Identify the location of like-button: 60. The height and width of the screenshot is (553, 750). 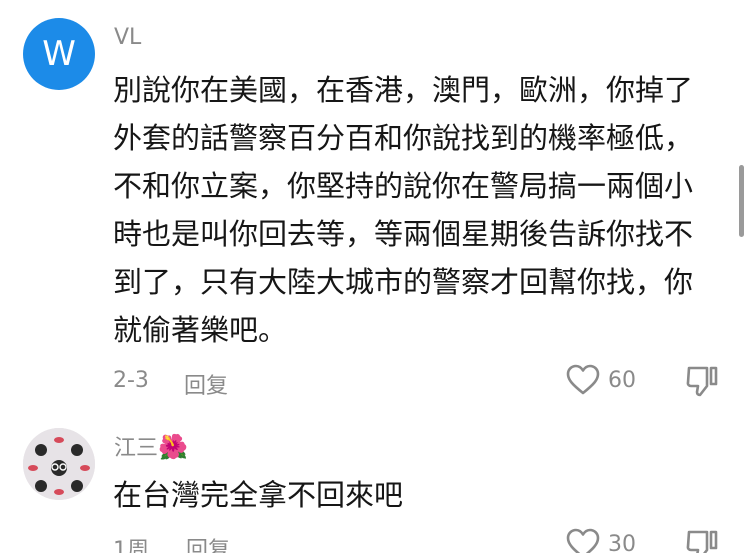
(601, 380).